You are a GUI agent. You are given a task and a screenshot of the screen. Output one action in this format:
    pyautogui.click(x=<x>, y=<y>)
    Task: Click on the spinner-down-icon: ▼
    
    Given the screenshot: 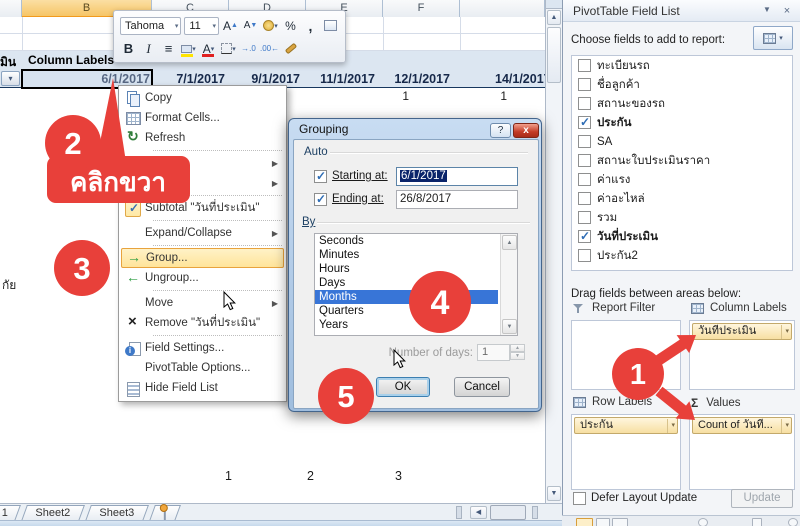 What is the action you would take?
    pyautogui.click(x=517, y=356)
    